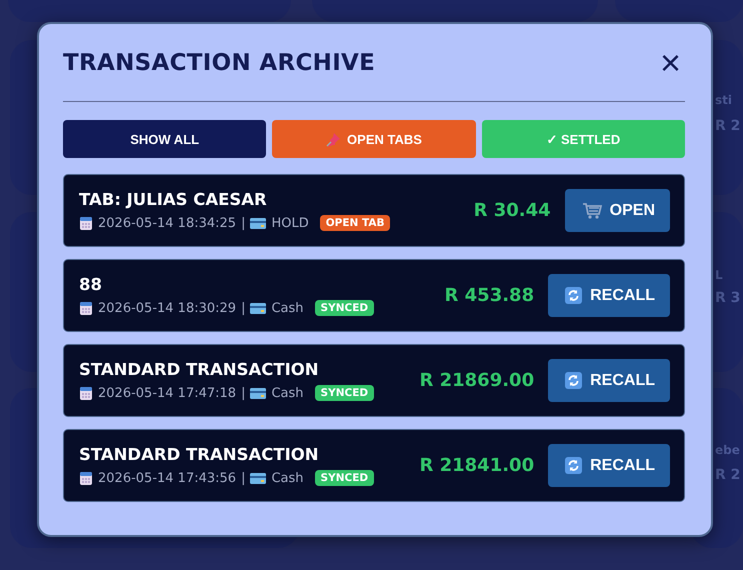  I want to click on transaction-title: 88, so click(91, 284).